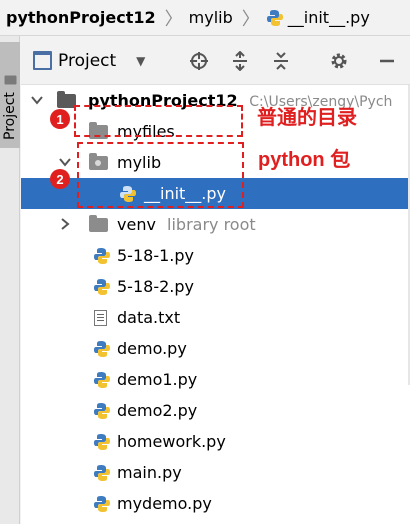  Describe the element at coordinates (307, 118) in the screenshot. I see `annotation-label-1: 普通的目录` at that location.